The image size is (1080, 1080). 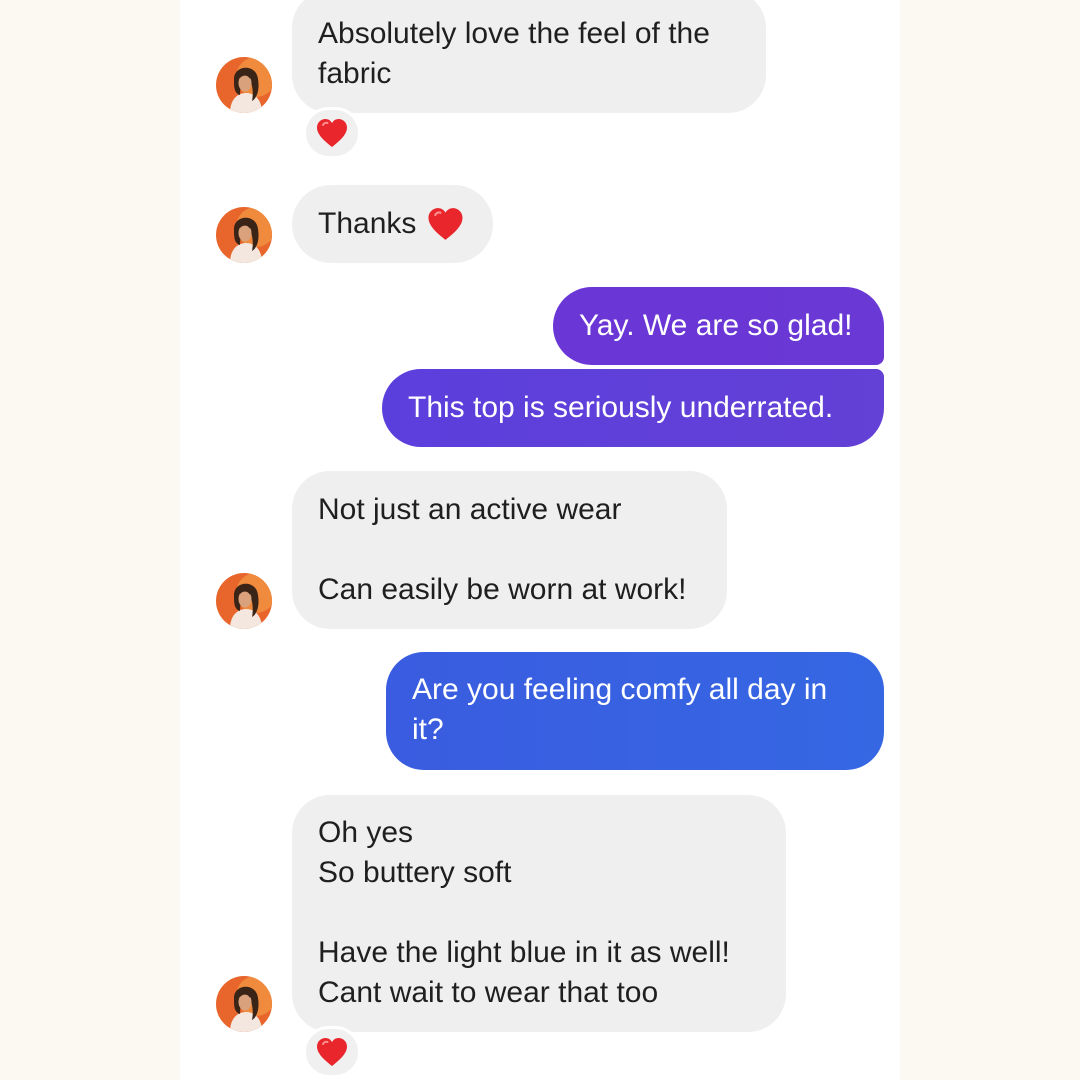 What do you see at coordinates (367, 223) in the screenshot?
I see `message-text: Thanks` at bounding box center [367, 223].